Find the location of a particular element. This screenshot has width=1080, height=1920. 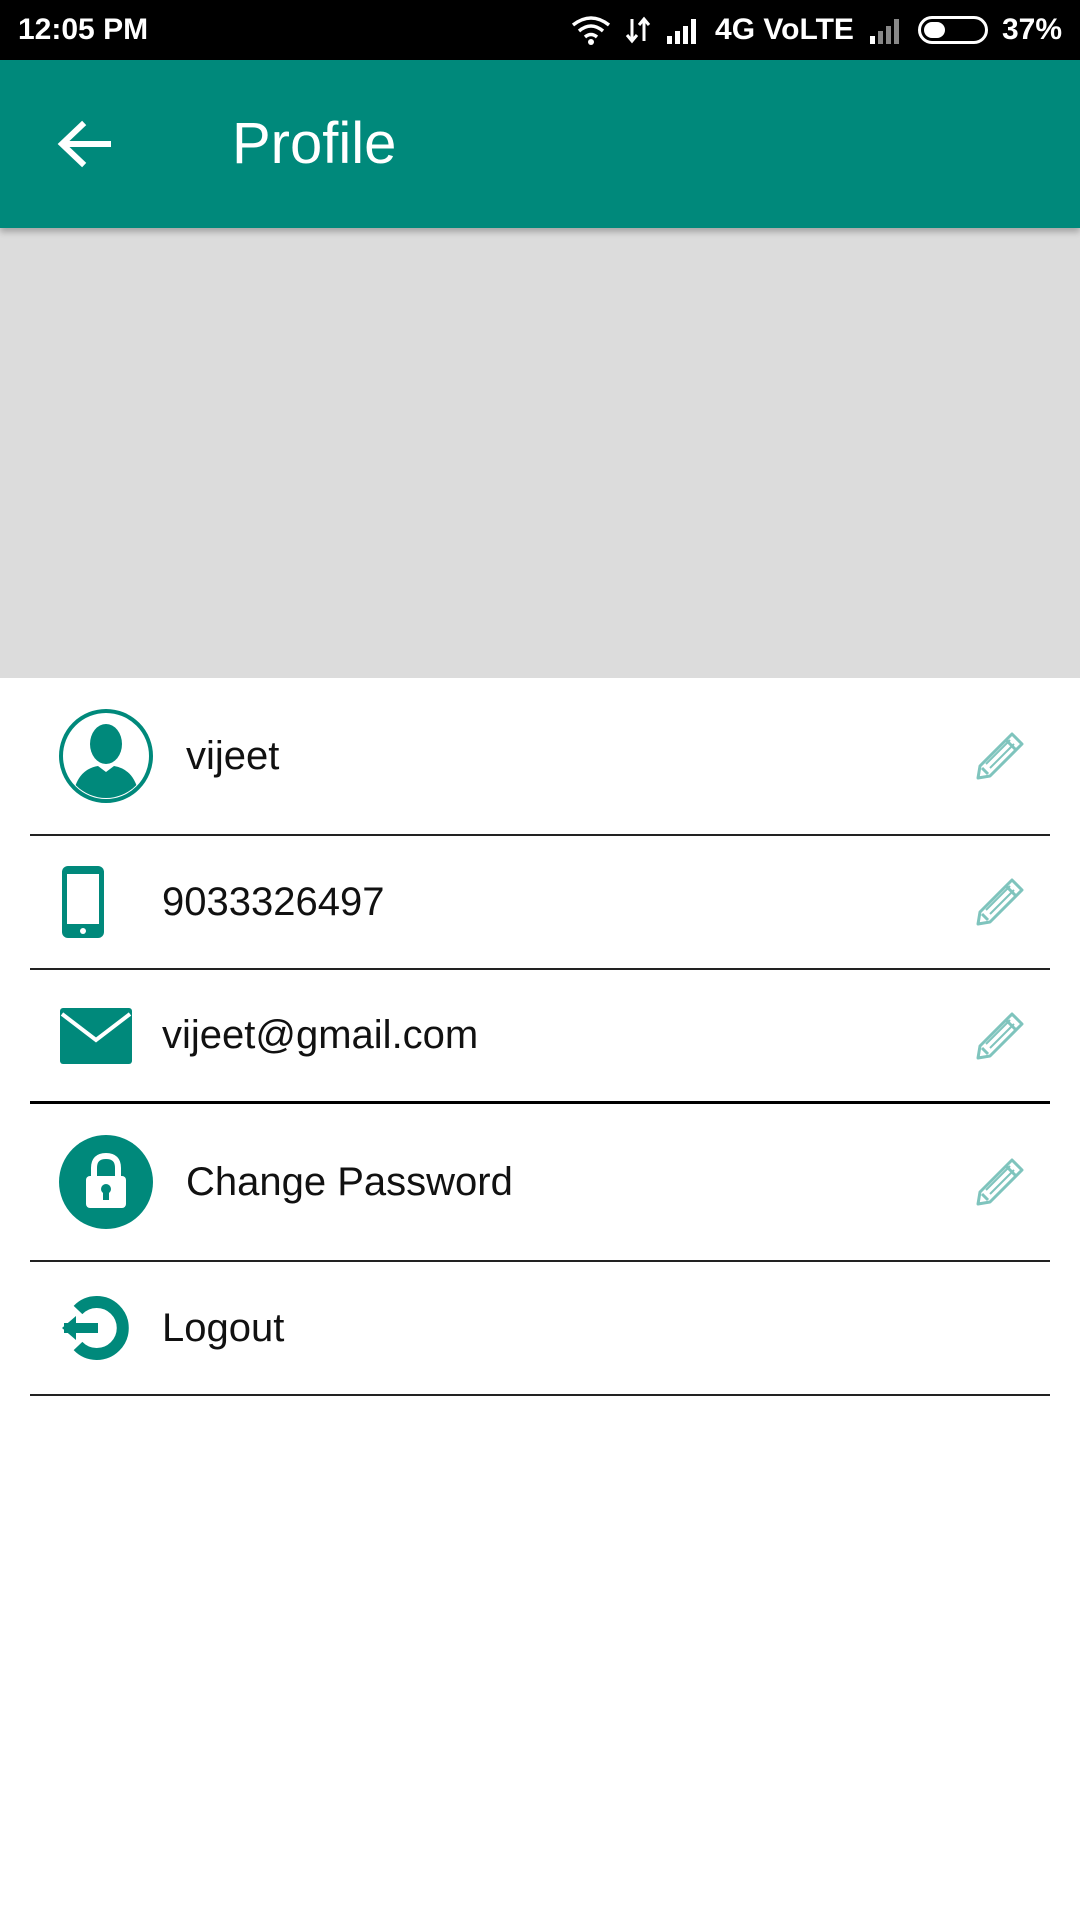

edit-email-button is located at coordinates (1000, 1036).